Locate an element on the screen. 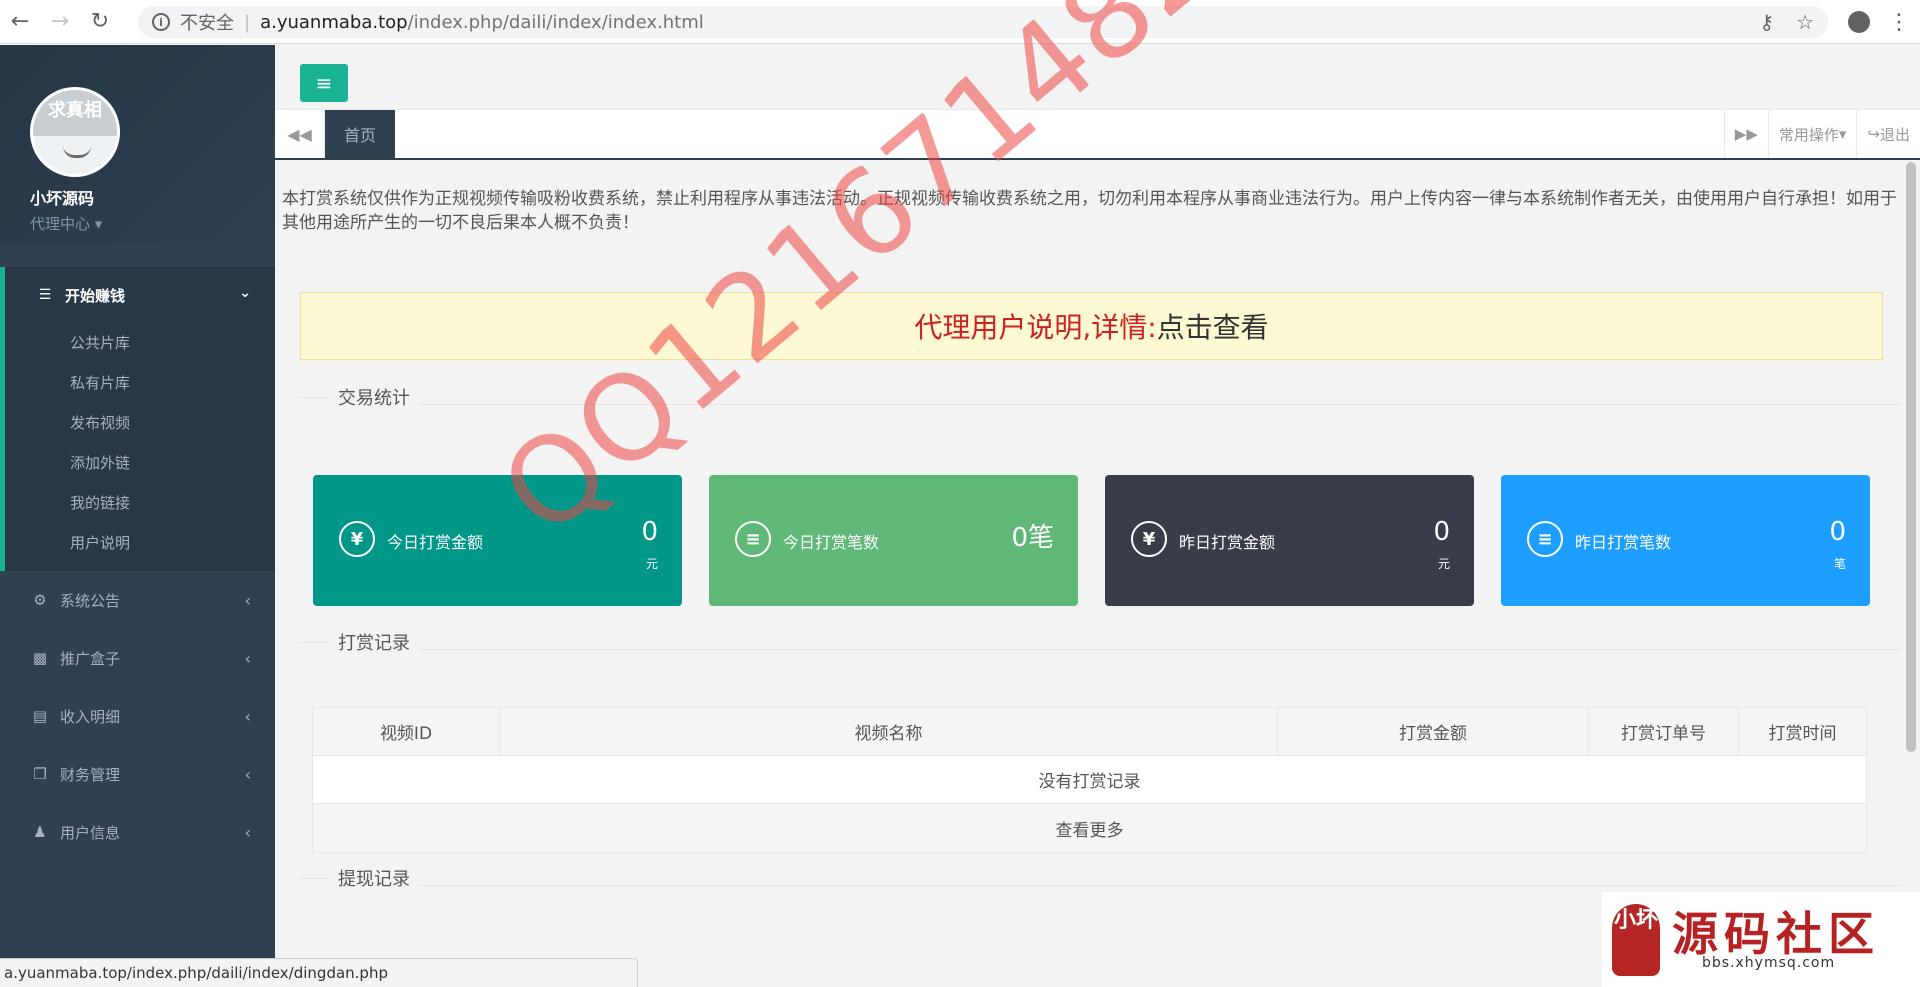 The width and height of the screenshot is (1920, 987). sidebar-subitem-public-library: 公共片库 is located at coordinates (140, 343).